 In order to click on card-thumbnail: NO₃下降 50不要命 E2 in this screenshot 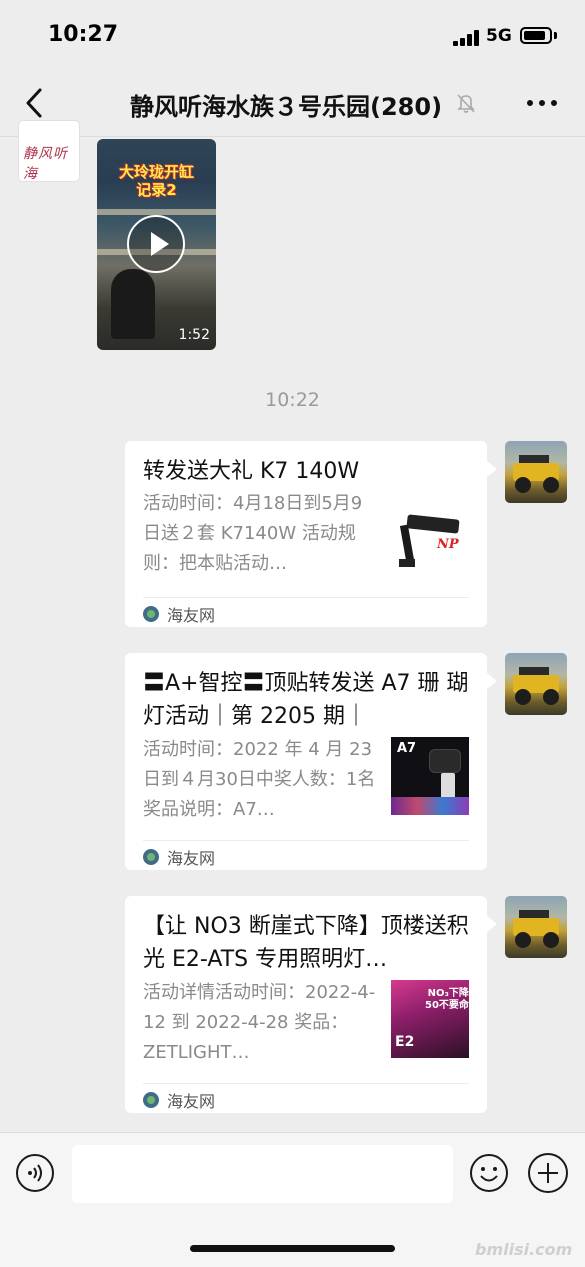, I will do `click(430, 1019)`.